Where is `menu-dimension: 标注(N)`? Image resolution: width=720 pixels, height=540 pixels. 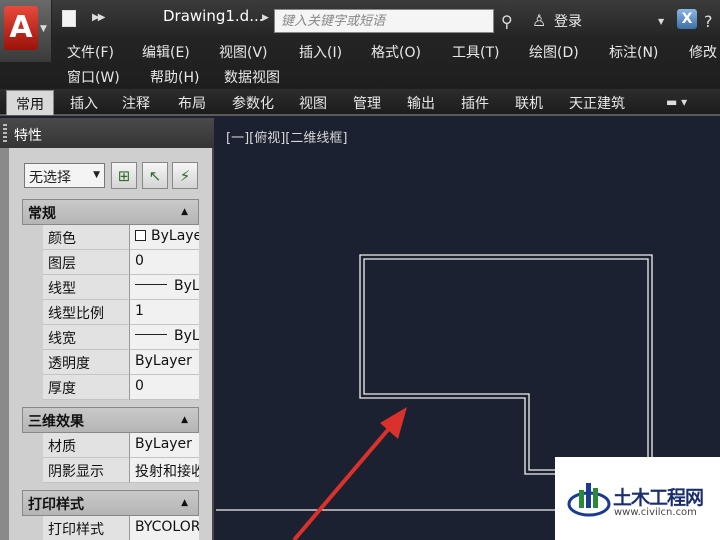 menu-dimension: 标注(N) is located at coordinates (633, 52).